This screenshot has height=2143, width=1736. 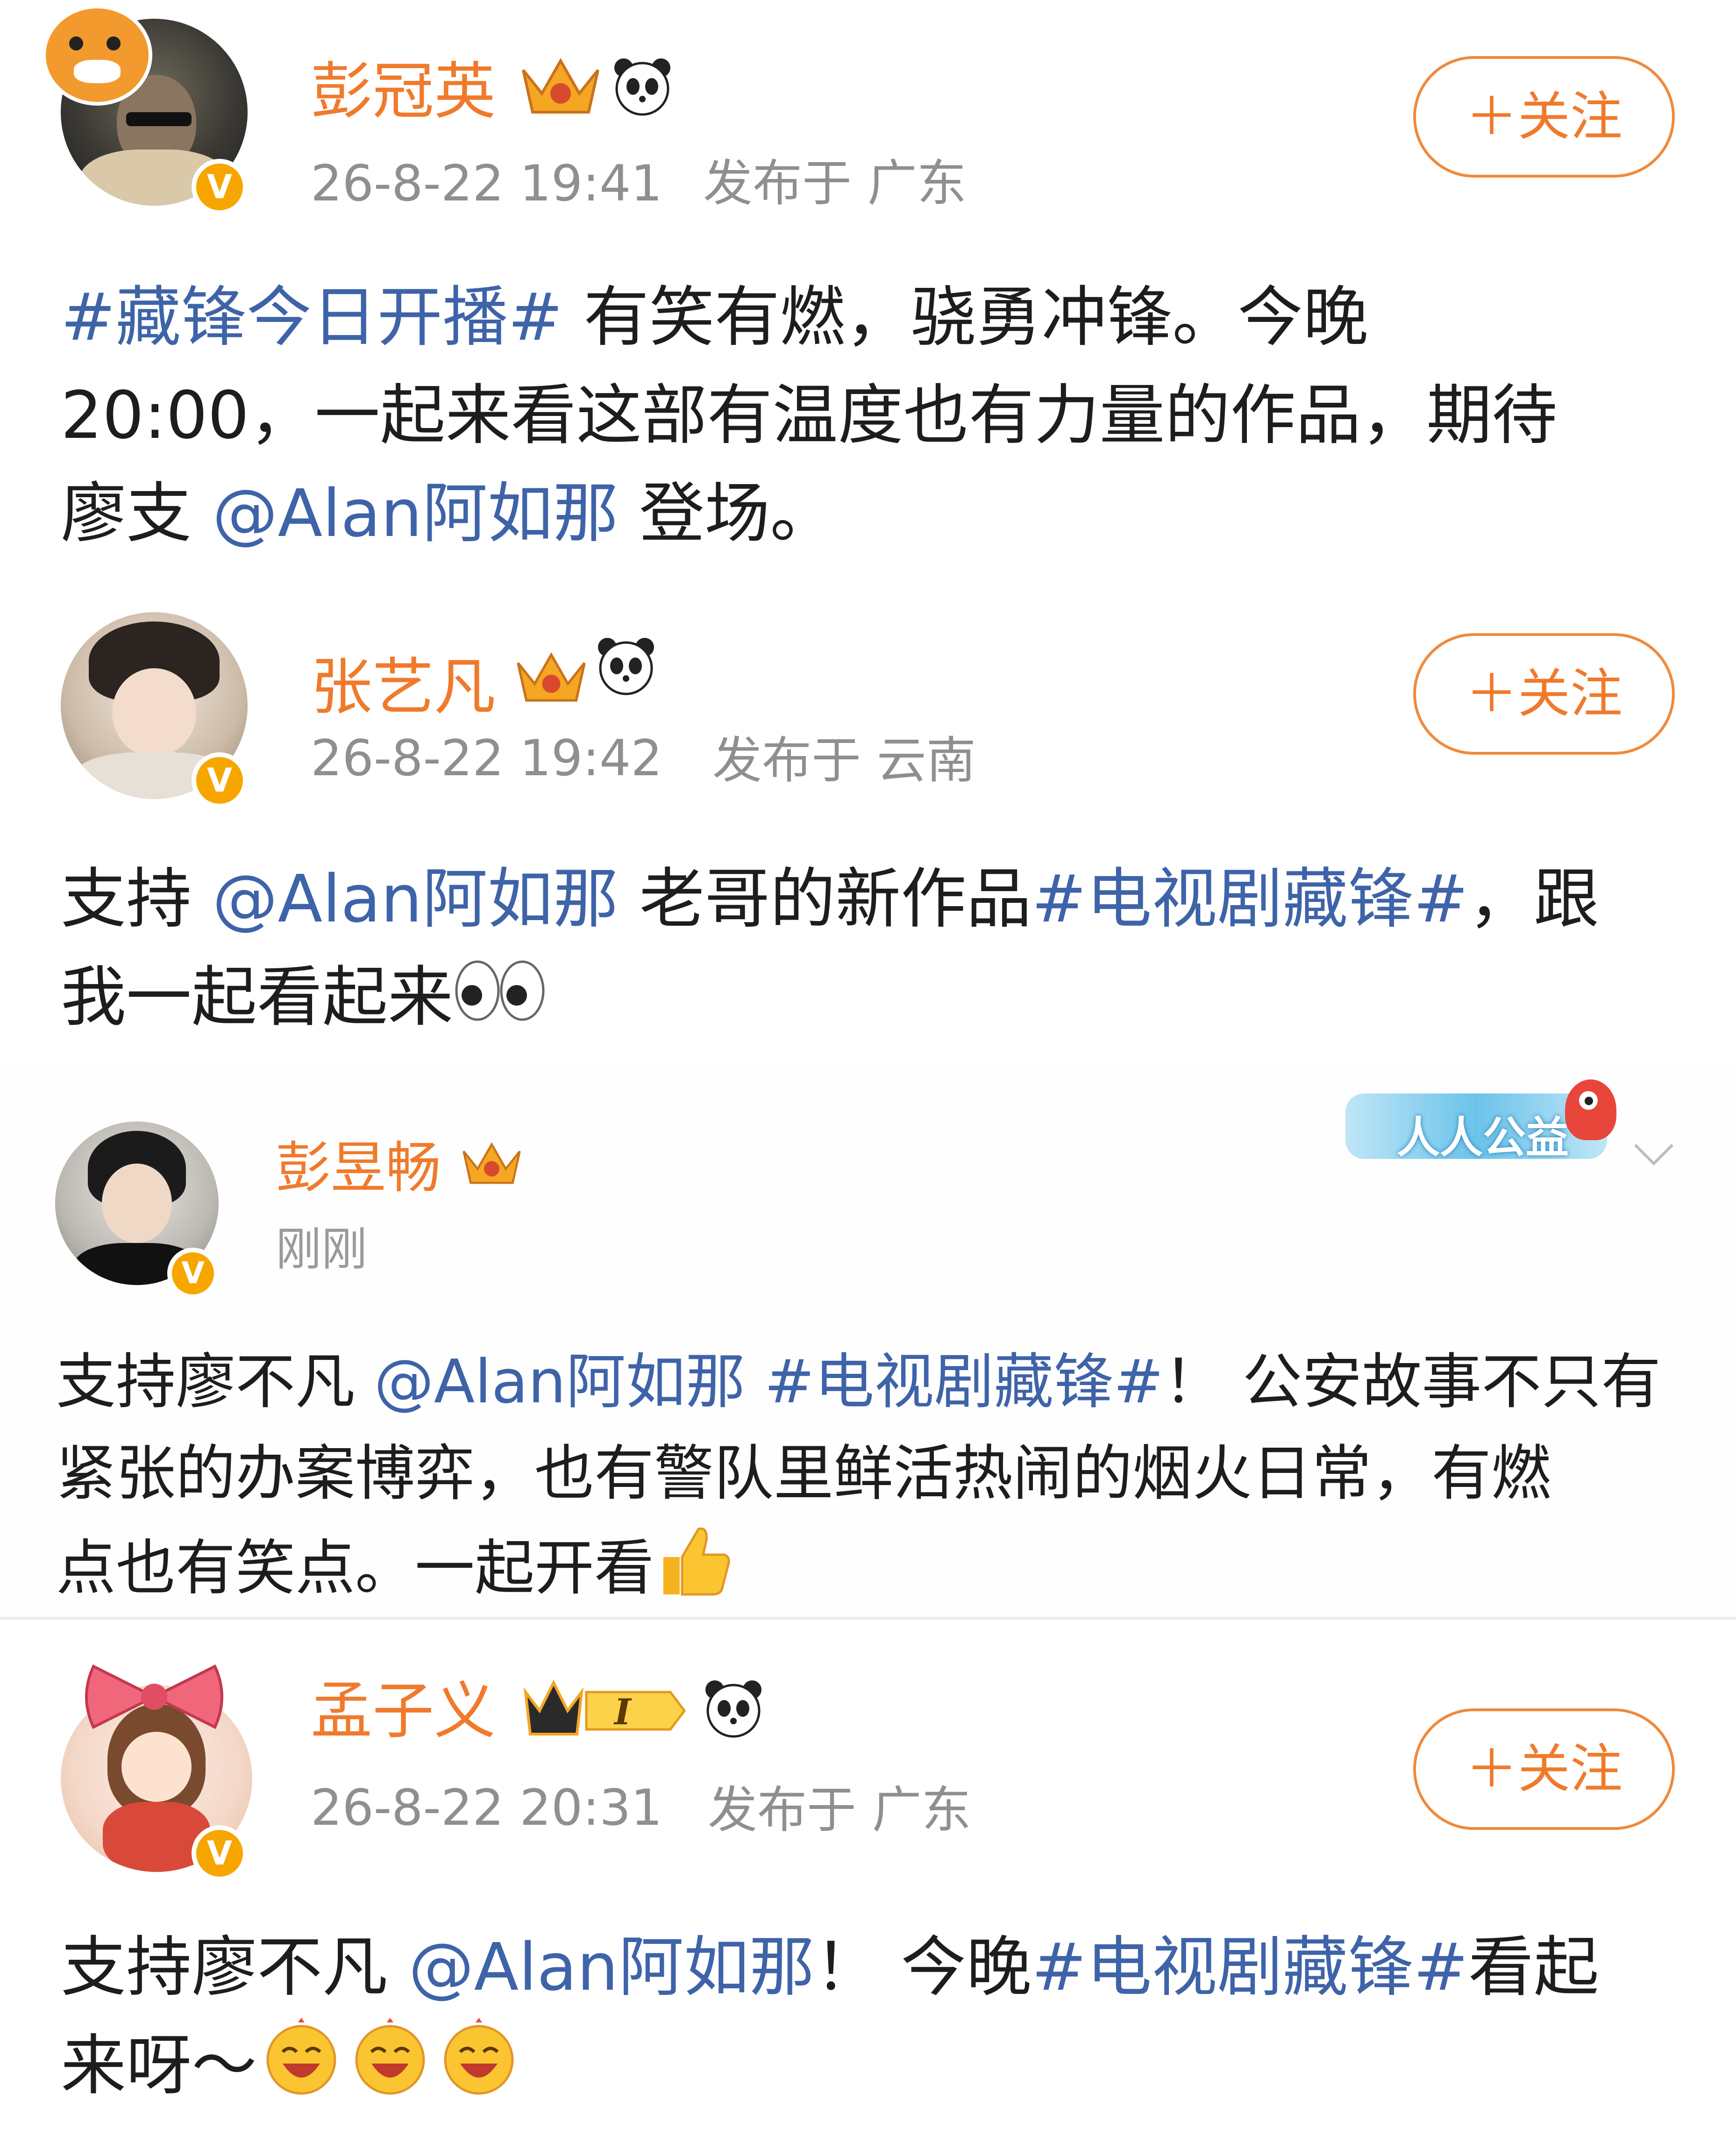 I want to click on post-location: 发布于 云南, so click(x=844, y=760).